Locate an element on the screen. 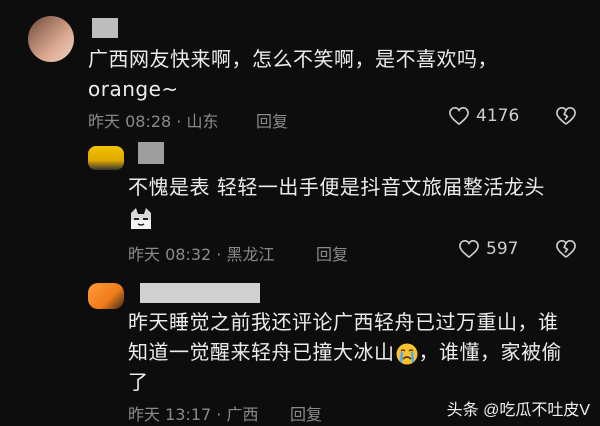  crying-emoji is located at coordinates (406, 353).